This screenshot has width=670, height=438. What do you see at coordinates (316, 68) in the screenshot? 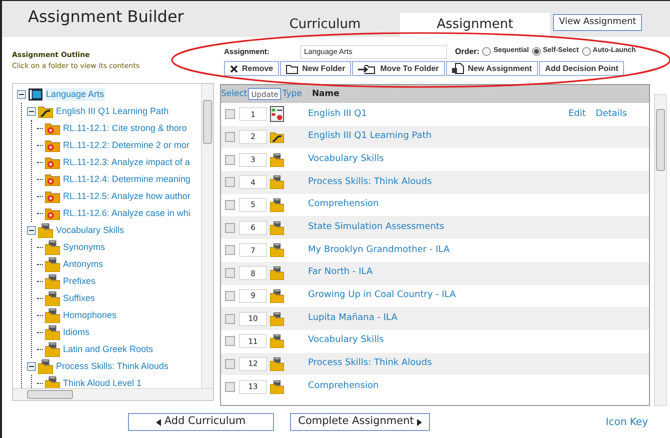
I see `toolbar-button: New Folder` at bounding box center [316, 68].